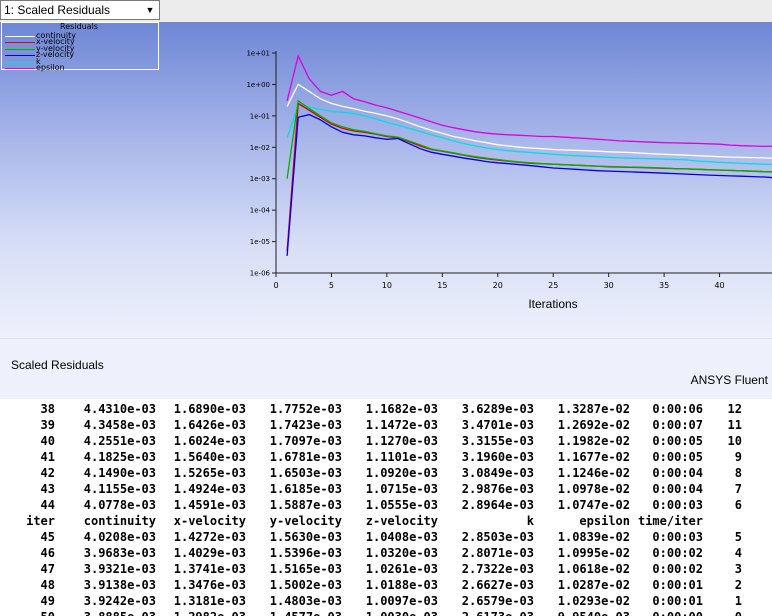  What do you see at coordinates (497, 489) in the screenshot?
I see `console-cell: 2.9876e-03` at bounding box center [497, 489].